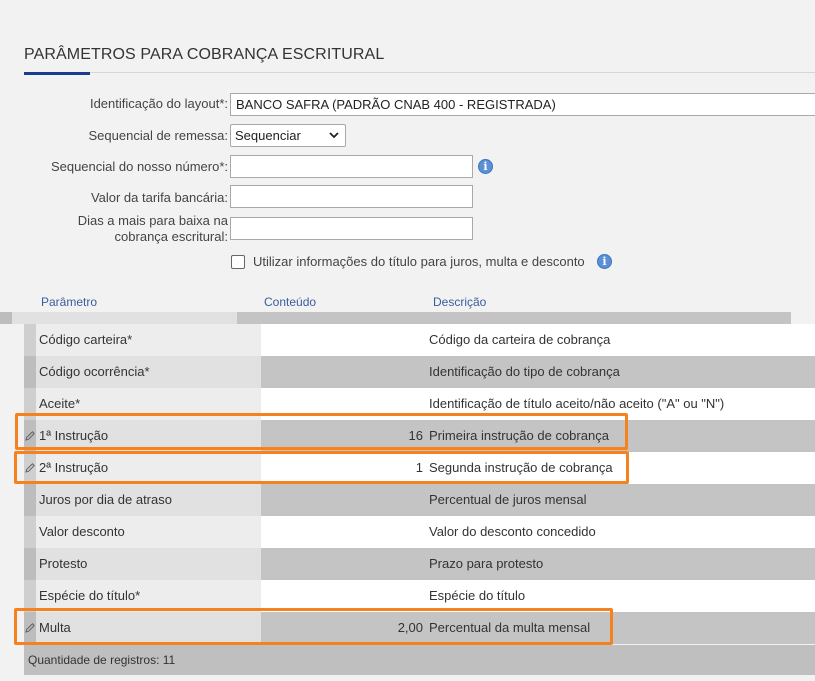  Describe the element at coordinates (621, 532) in the screenshot. I see `description-cell: Valor do desconto concedido` at that location.